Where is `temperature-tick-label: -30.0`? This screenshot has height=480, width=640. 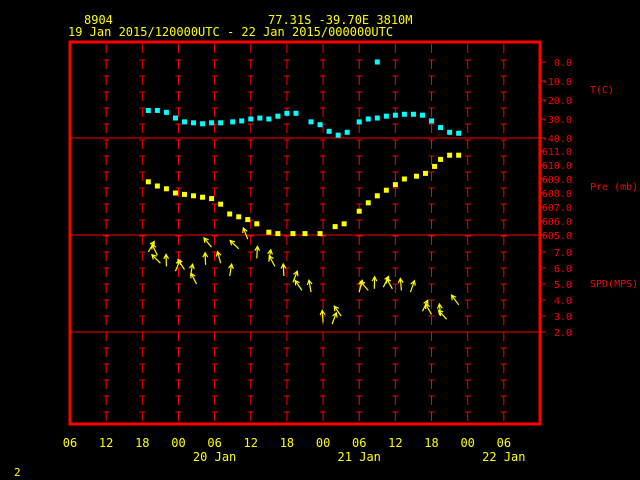
temperature-tick-label: -30.0 is located at coordinates (557, 120).